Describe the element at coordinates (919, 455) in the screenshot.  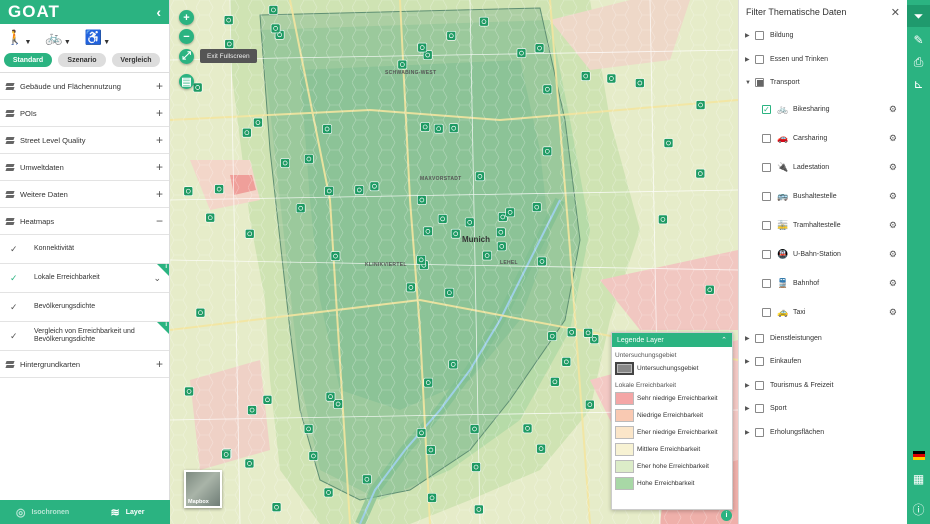
I see `german-flag-icon` at that location.